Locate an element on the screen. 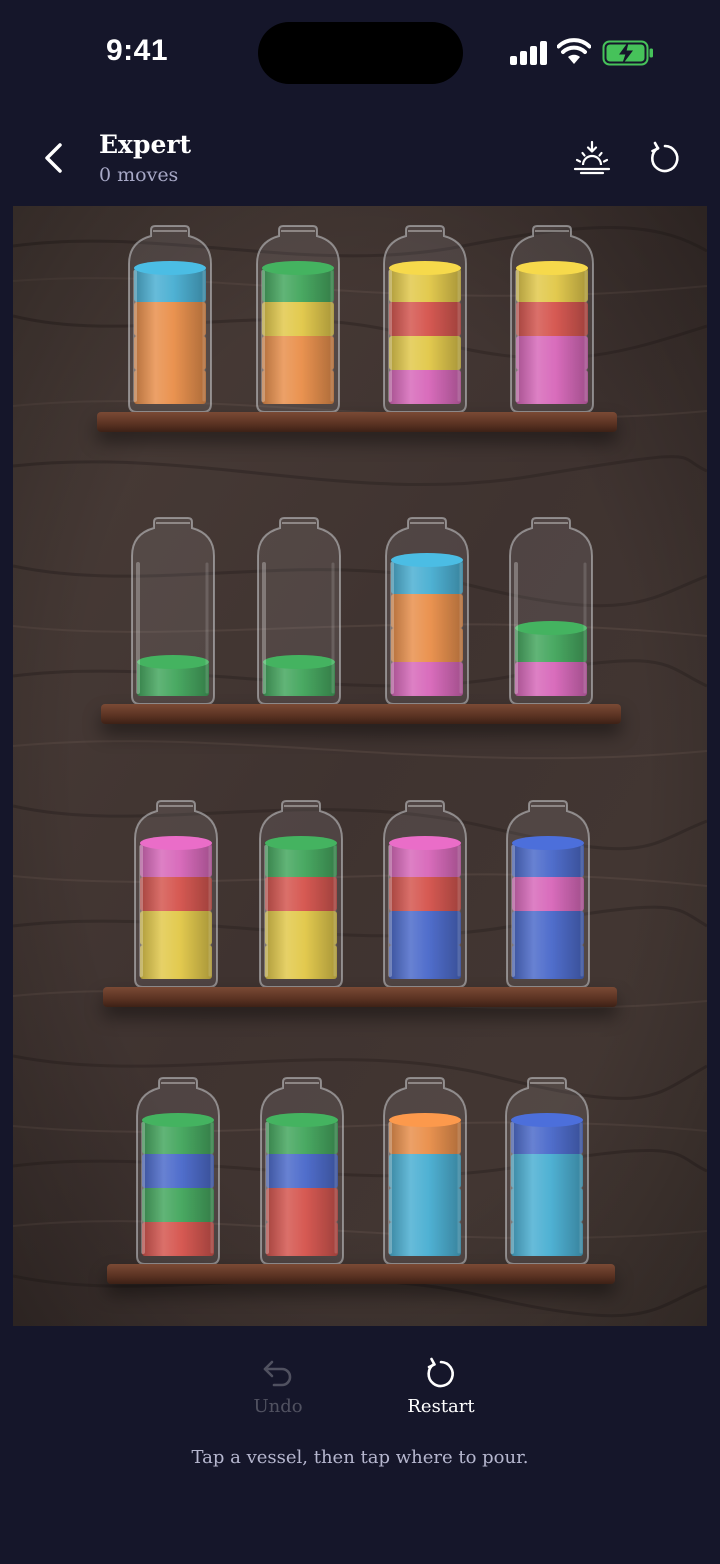  cellular-signal-icon is located at coordinates (529, 53).